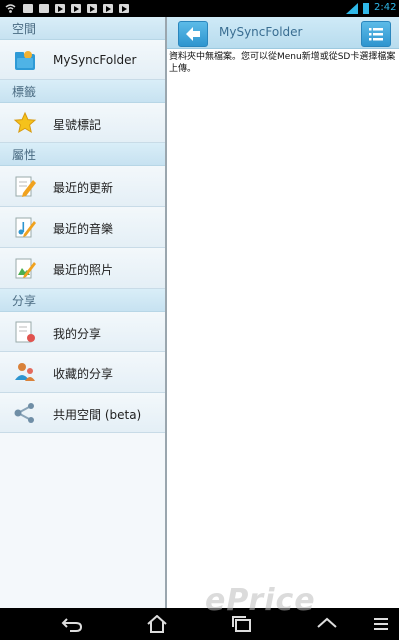  What do you see at coordinates (97, 415) in the screenshot?
I see `sidebar-item-label: 共用空間 (beta)` at bounding box center [97, 415].